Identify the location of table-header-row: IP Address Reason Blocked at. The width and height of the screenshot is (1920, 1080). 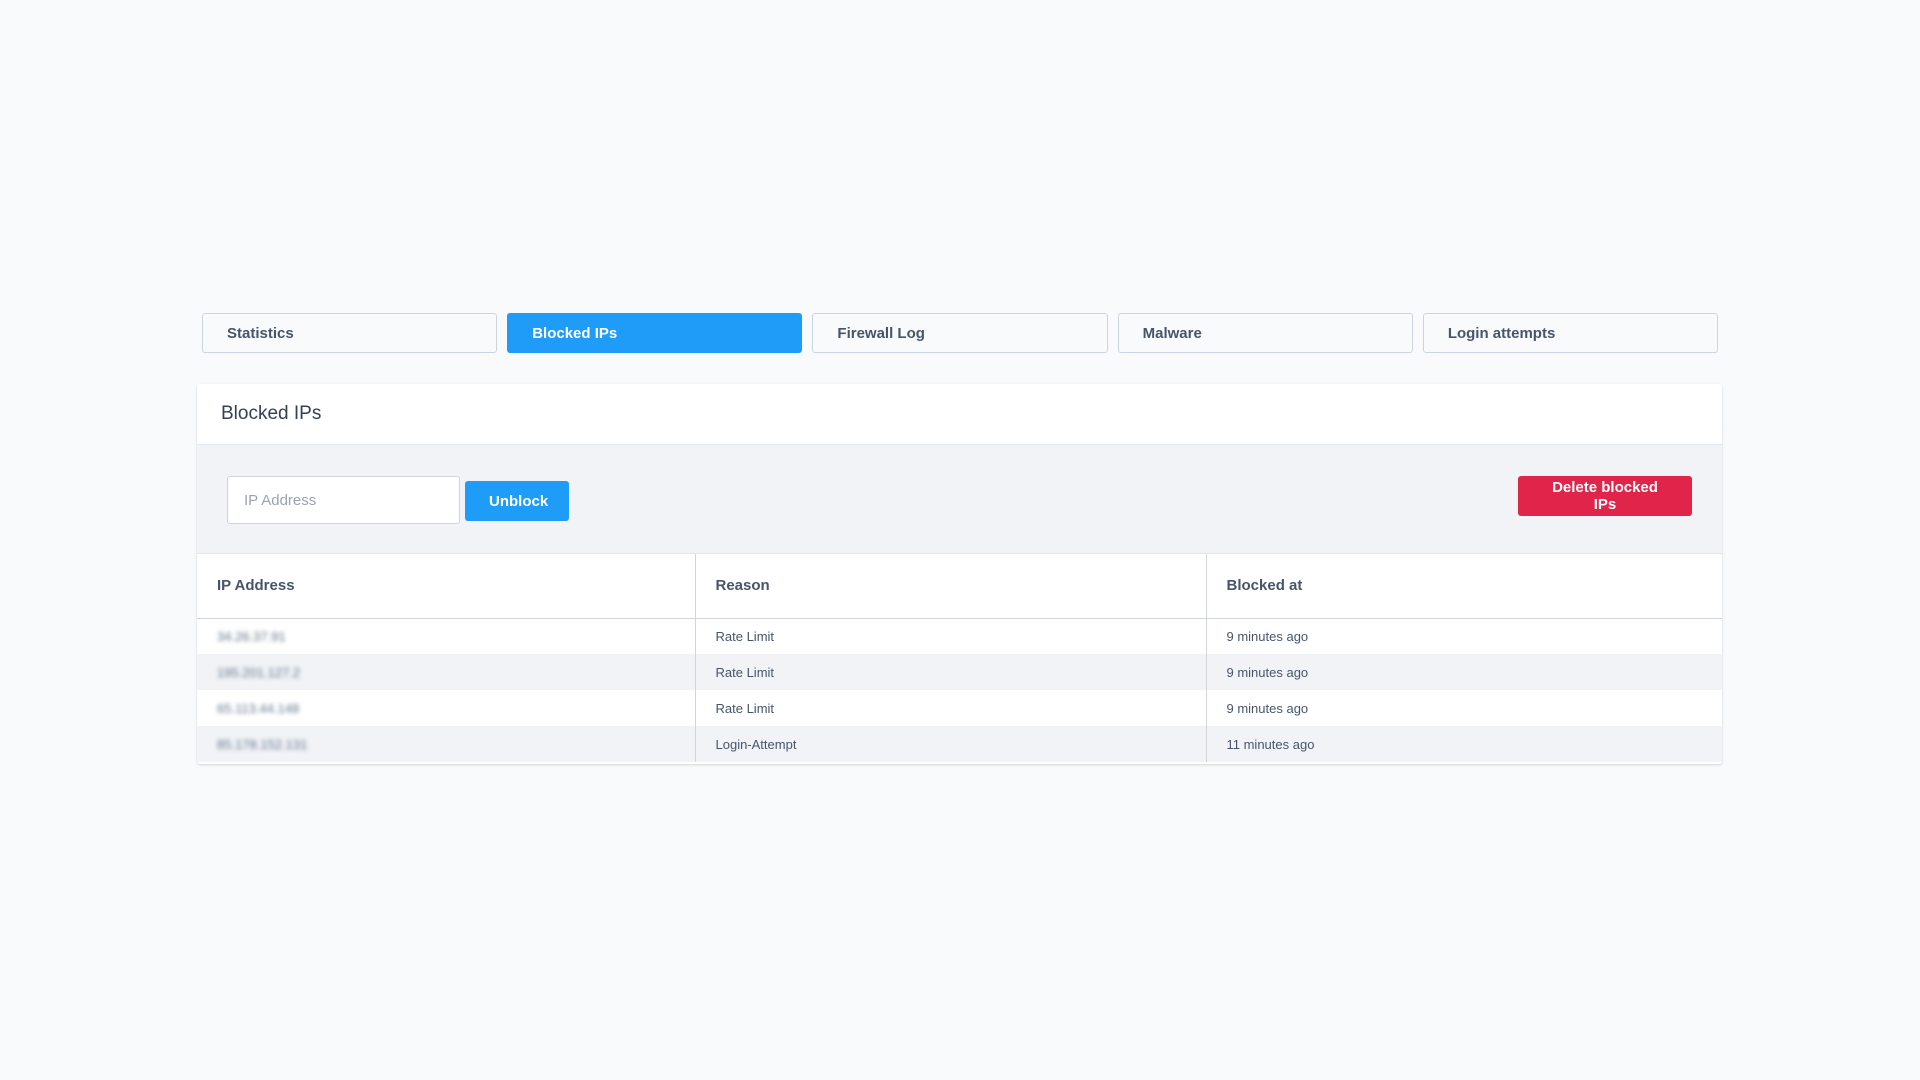
(959, 586).